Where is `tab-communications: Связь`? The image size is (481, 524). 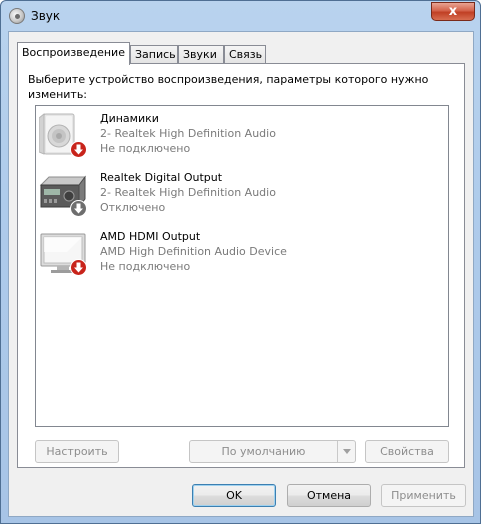
tab-communications: Связь is located at coordinates (245, 54).